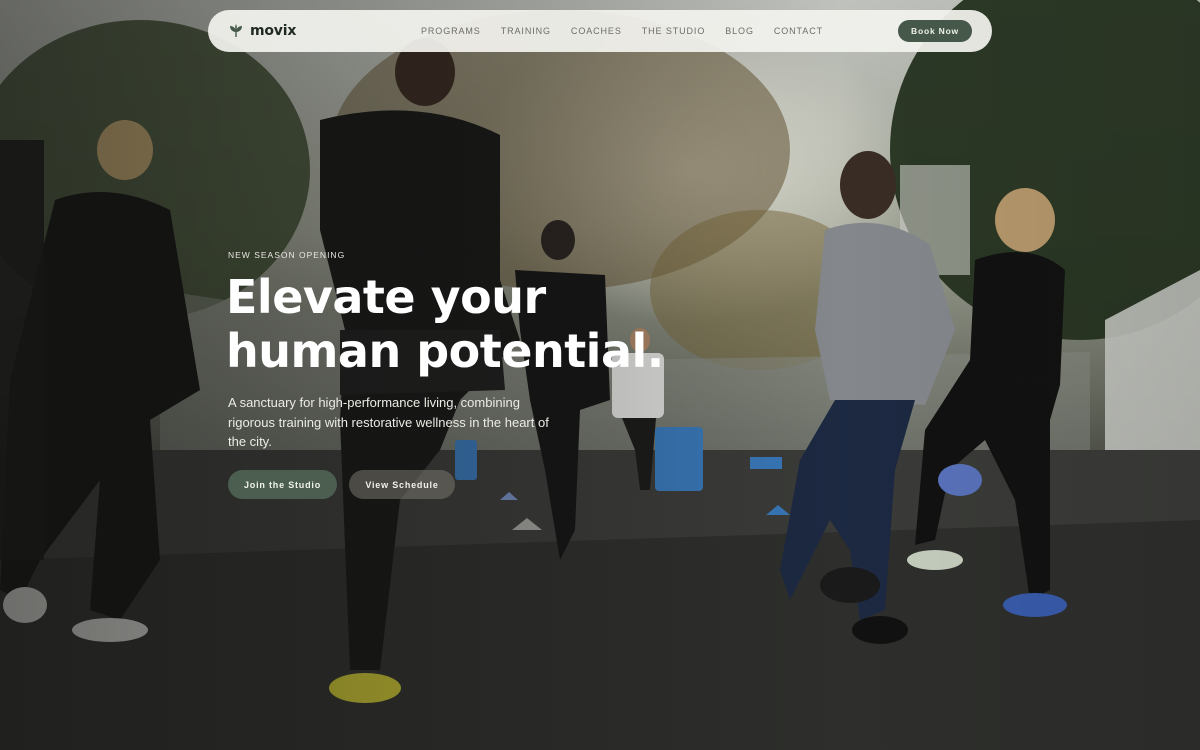 The height and width of the screenshot is (750, 1200). Describe the element at coordinates (596, 31) in the screenshot. I see `nav-link-coaches: COACHES` at that location.